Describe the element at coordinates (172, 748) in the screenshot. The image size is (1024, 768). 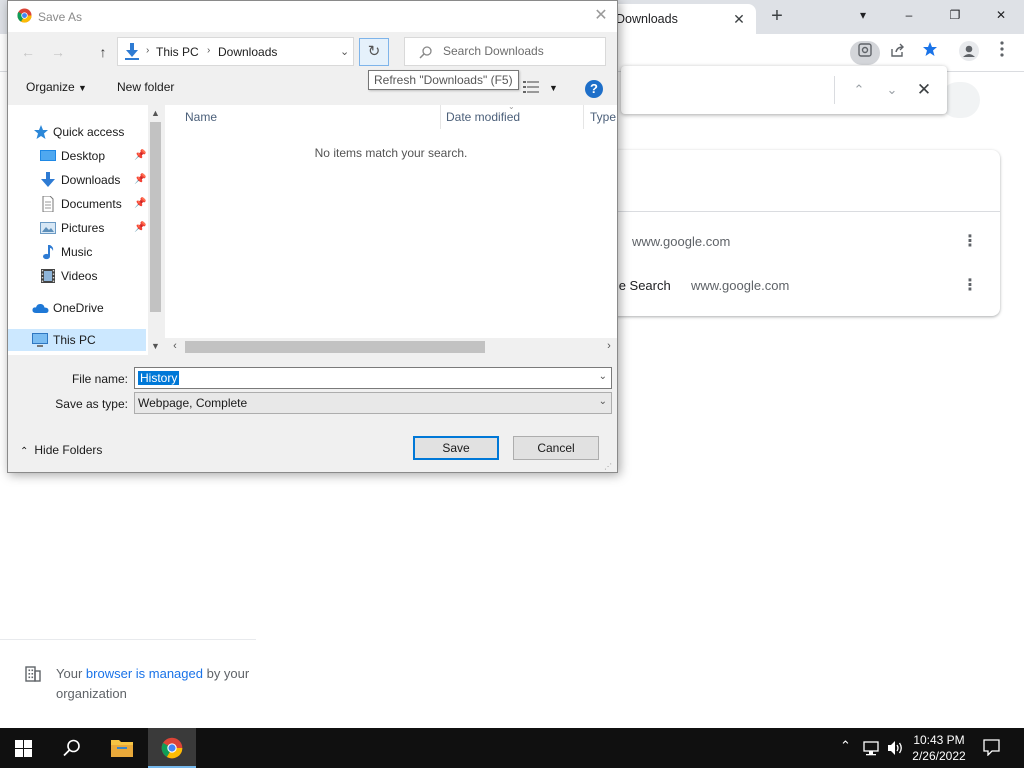
I see `chrome-taskbar-button` at that location.